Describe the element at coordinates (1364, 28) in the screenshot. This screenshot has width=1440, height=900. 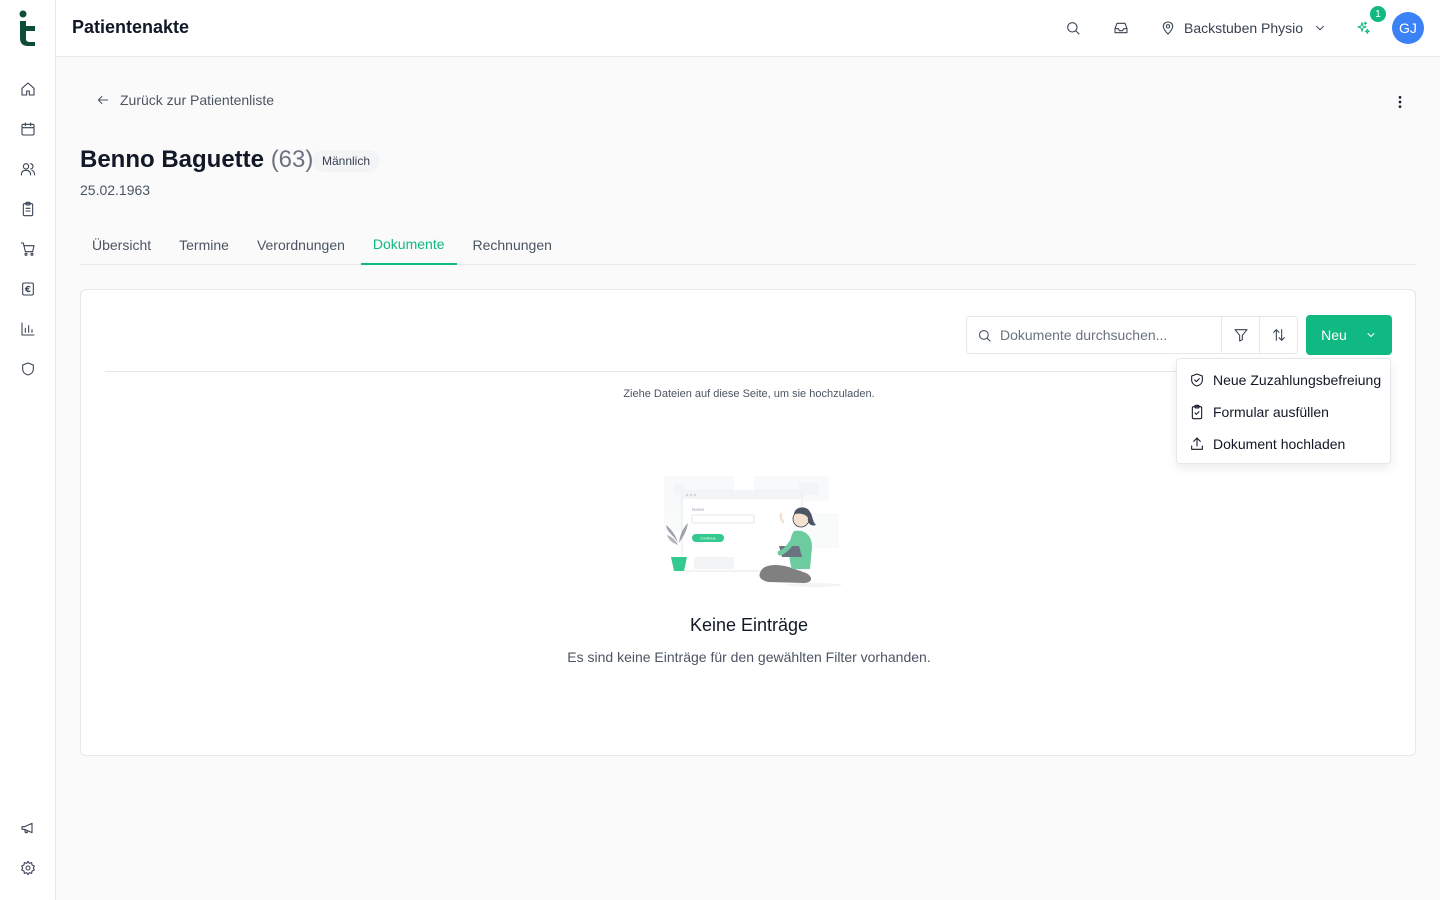
I see `sparkles-icon` at that location.